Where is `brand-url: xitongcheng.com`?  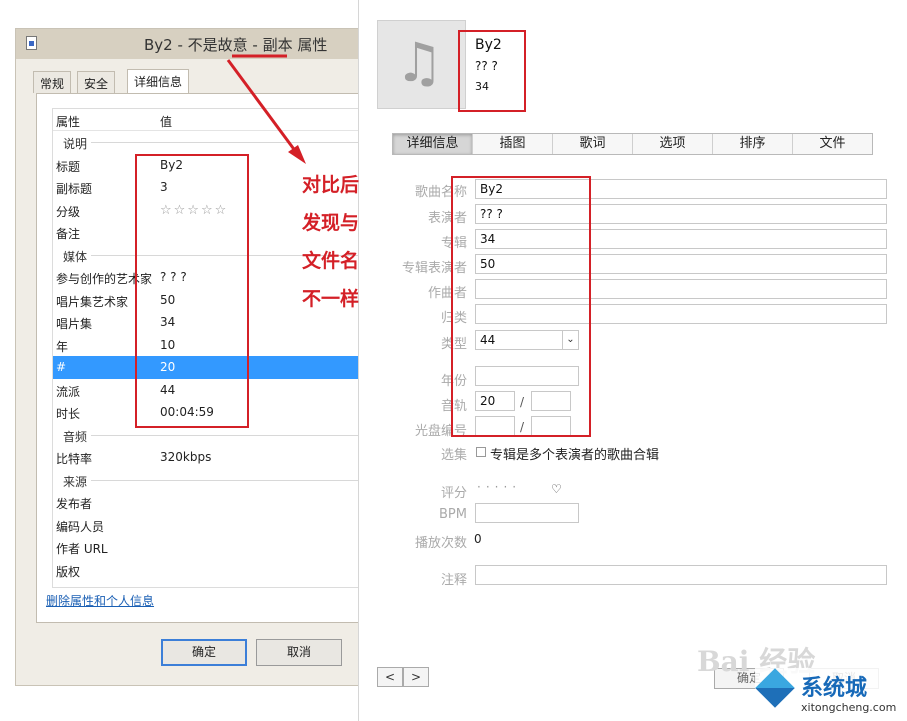 brand-url: xitongcheng.com is located at coordinates (849, 707).